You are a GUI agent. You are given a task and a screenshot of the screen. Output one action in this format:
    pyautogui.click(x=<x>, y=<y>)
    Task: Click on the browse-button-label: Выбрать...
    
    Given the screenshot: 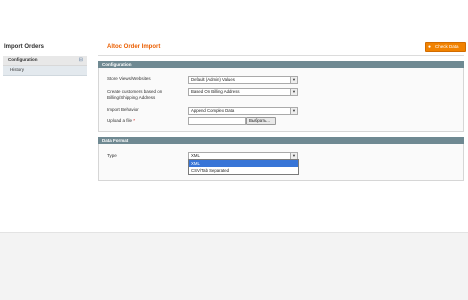 What is the action you would take?
    pyautogui.click(x=259, y=120)
    